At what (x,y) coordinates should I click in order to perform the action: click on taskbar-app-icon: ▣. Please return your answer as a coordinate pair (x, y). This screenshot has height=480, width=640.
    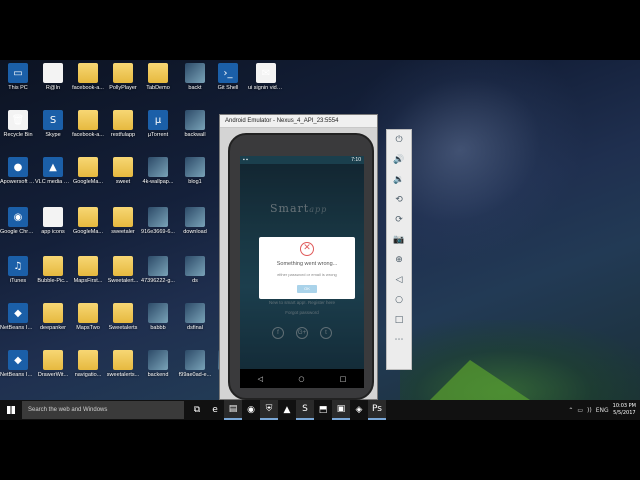
    Looking at the image, I should click on (341, 410).